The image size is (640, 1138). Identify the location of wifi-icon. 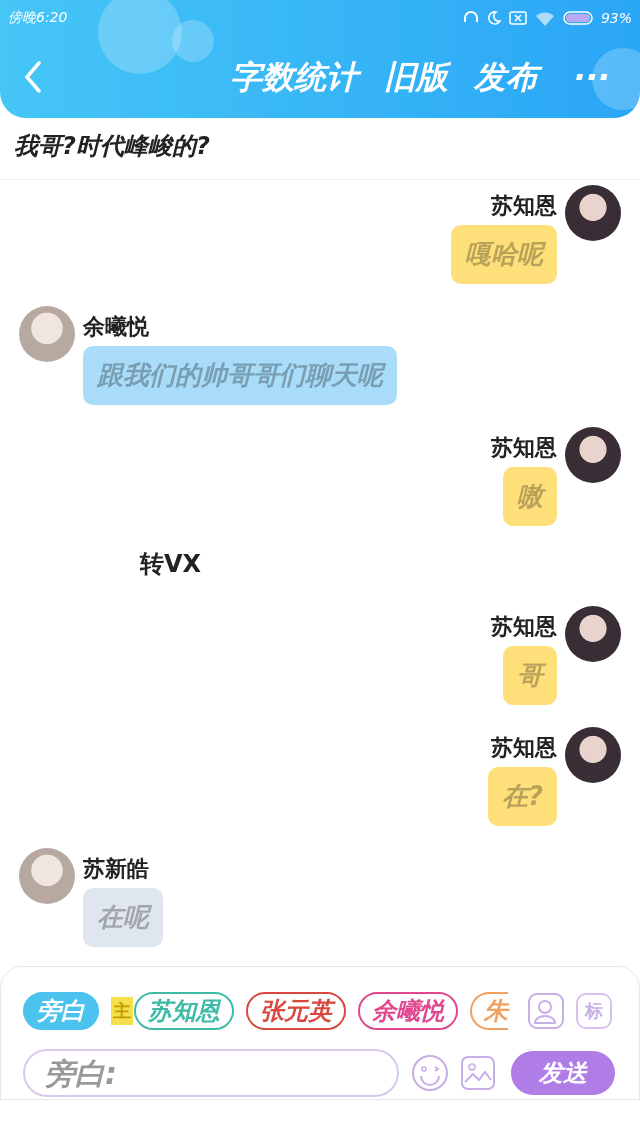
(544, 18).